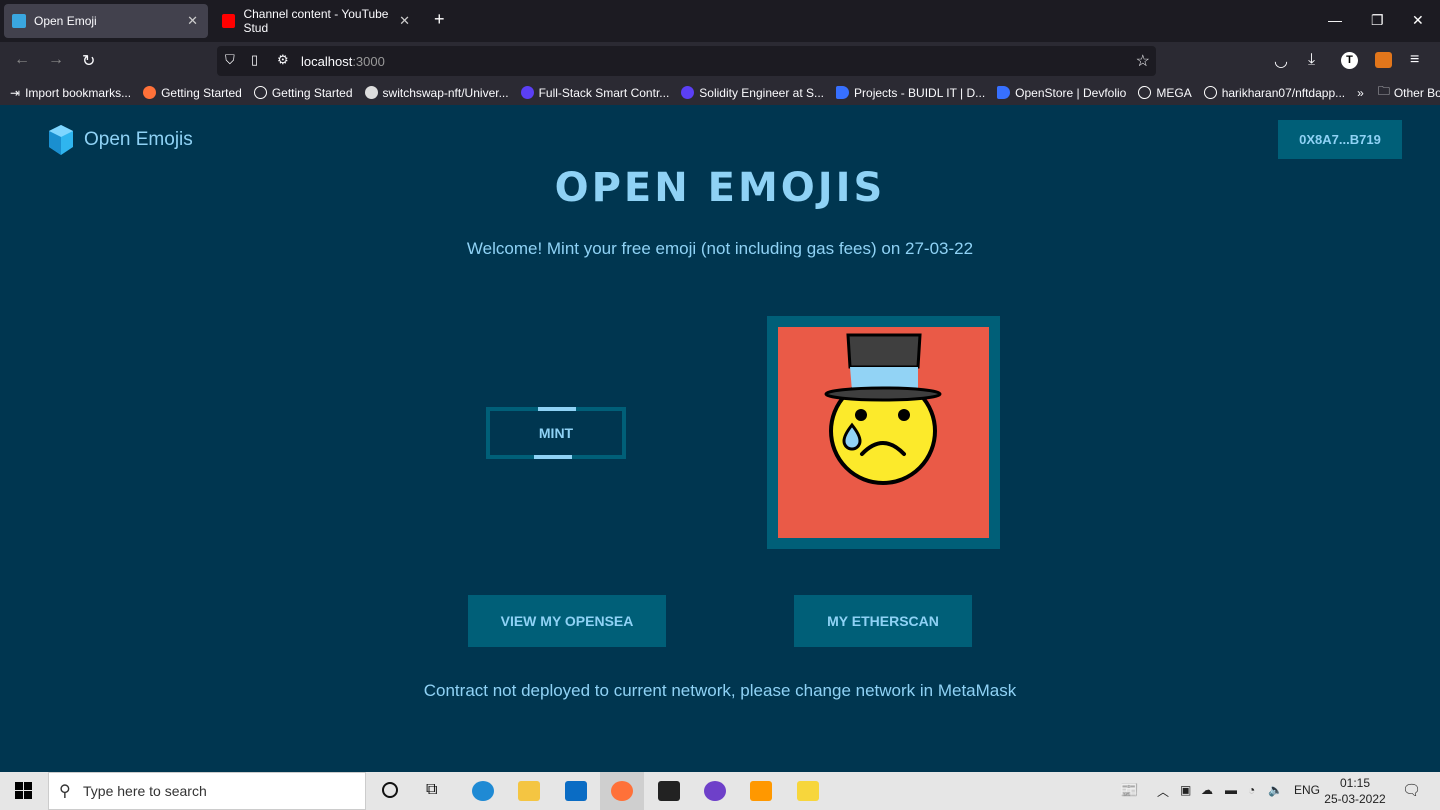 This screenshot has width=1440, height=810. Describe the element at coordinates (1231, 790) in the screenshot. I see `battery-icon: ▬` at that location.